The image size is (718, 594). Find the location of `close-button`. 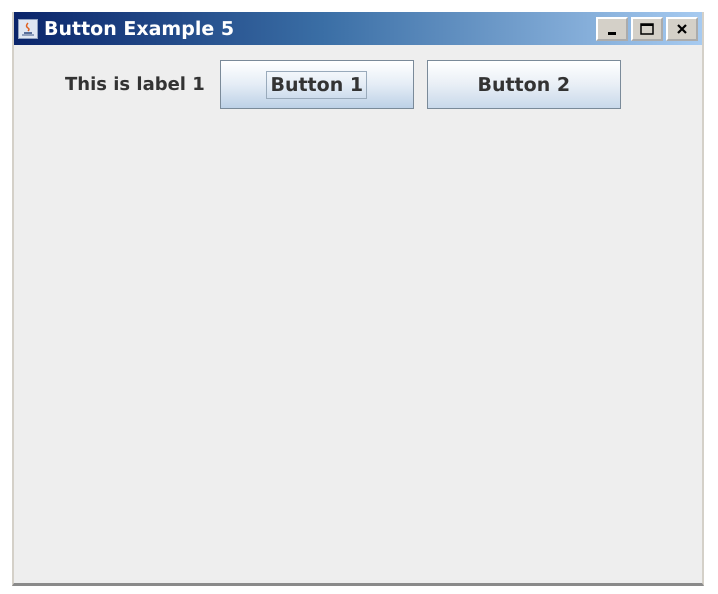

close-button is located at coordinates (682, 28).